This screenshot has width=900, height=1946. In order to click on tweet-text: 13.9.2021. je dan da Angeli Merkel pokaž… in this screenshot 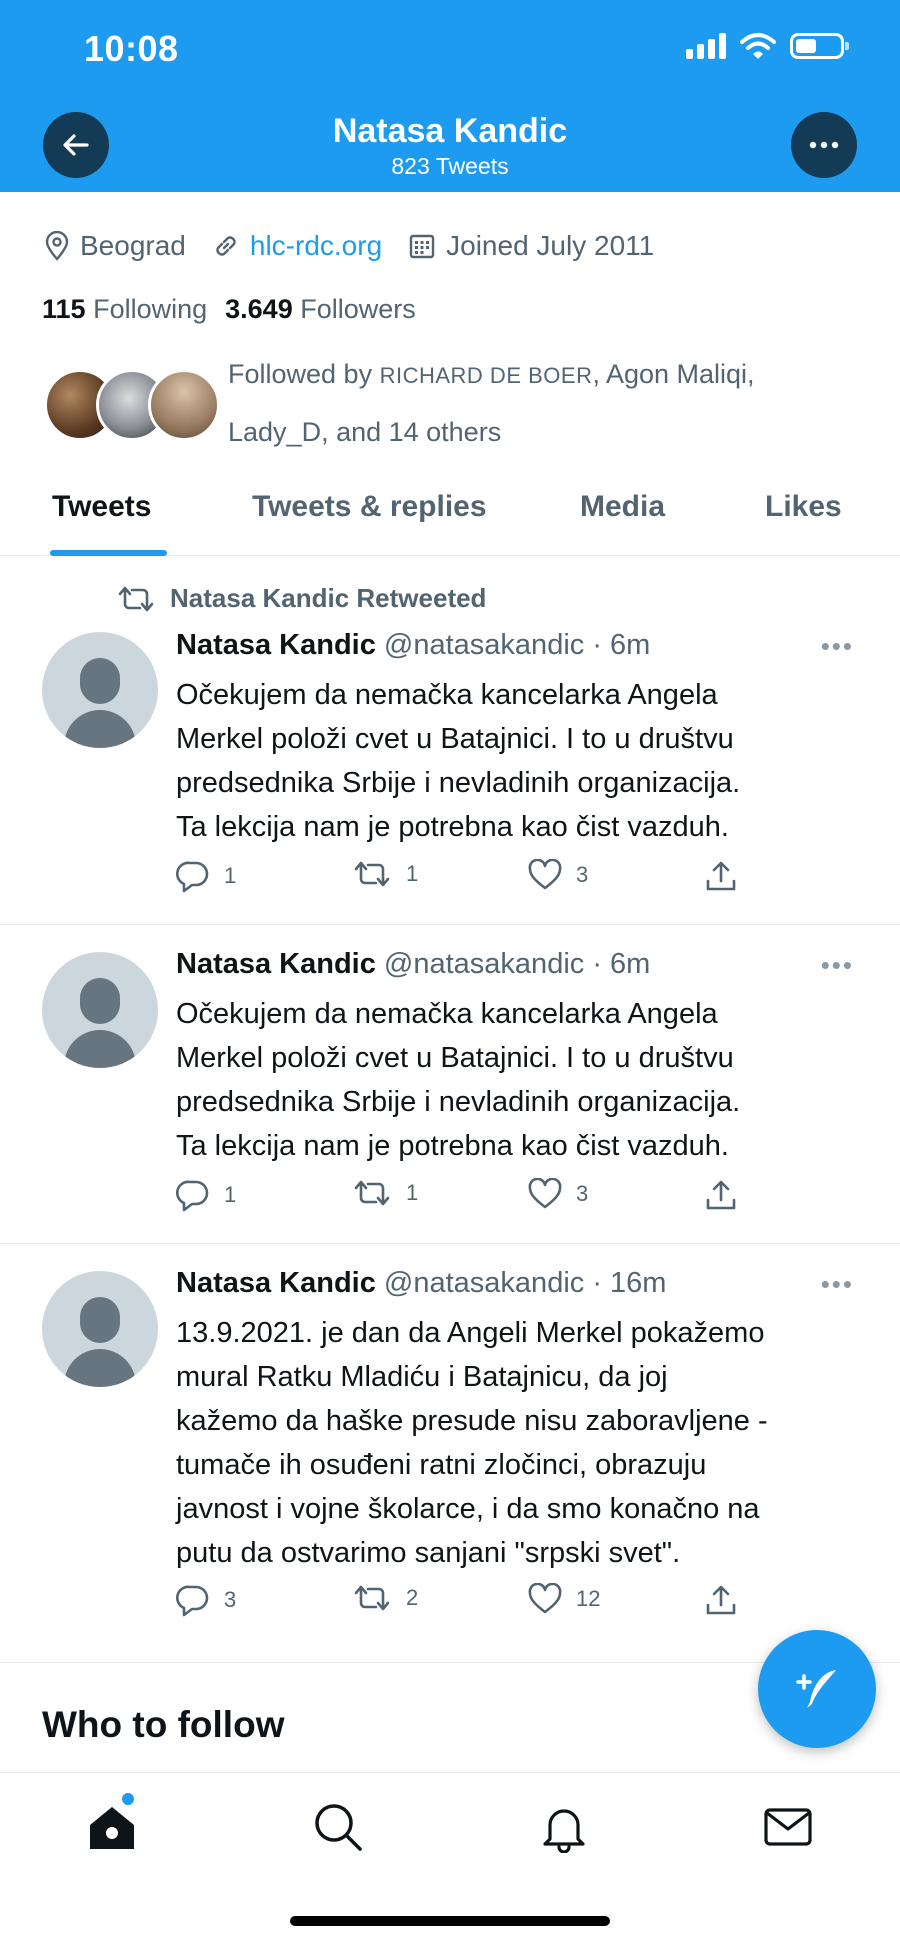, I will do `click(521, 1443)`.